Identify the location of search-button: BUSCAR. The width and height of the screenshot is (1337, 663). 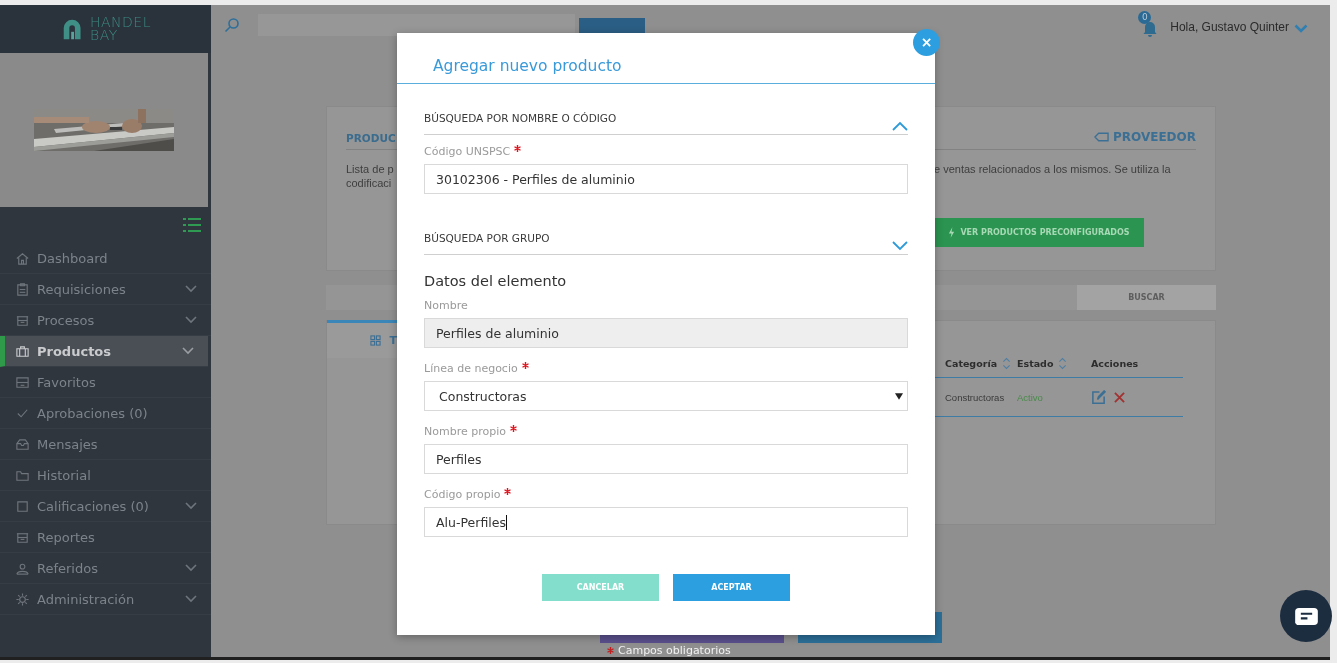
(1146, 297).